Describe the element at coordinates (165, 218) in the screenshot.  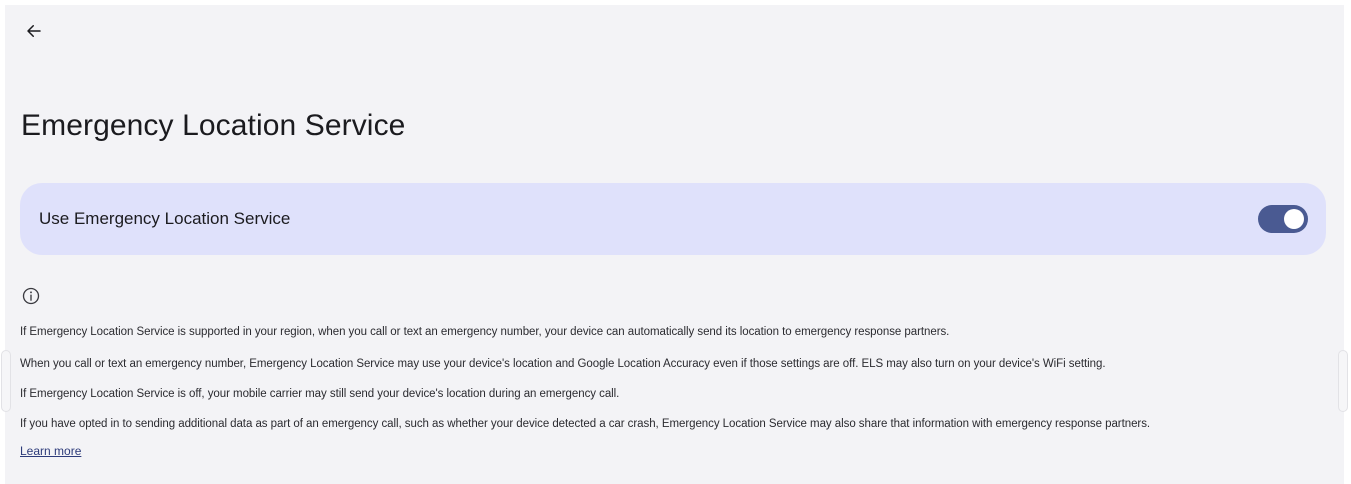
I see `use-els-label: Use Emergency Location Service` at that location.